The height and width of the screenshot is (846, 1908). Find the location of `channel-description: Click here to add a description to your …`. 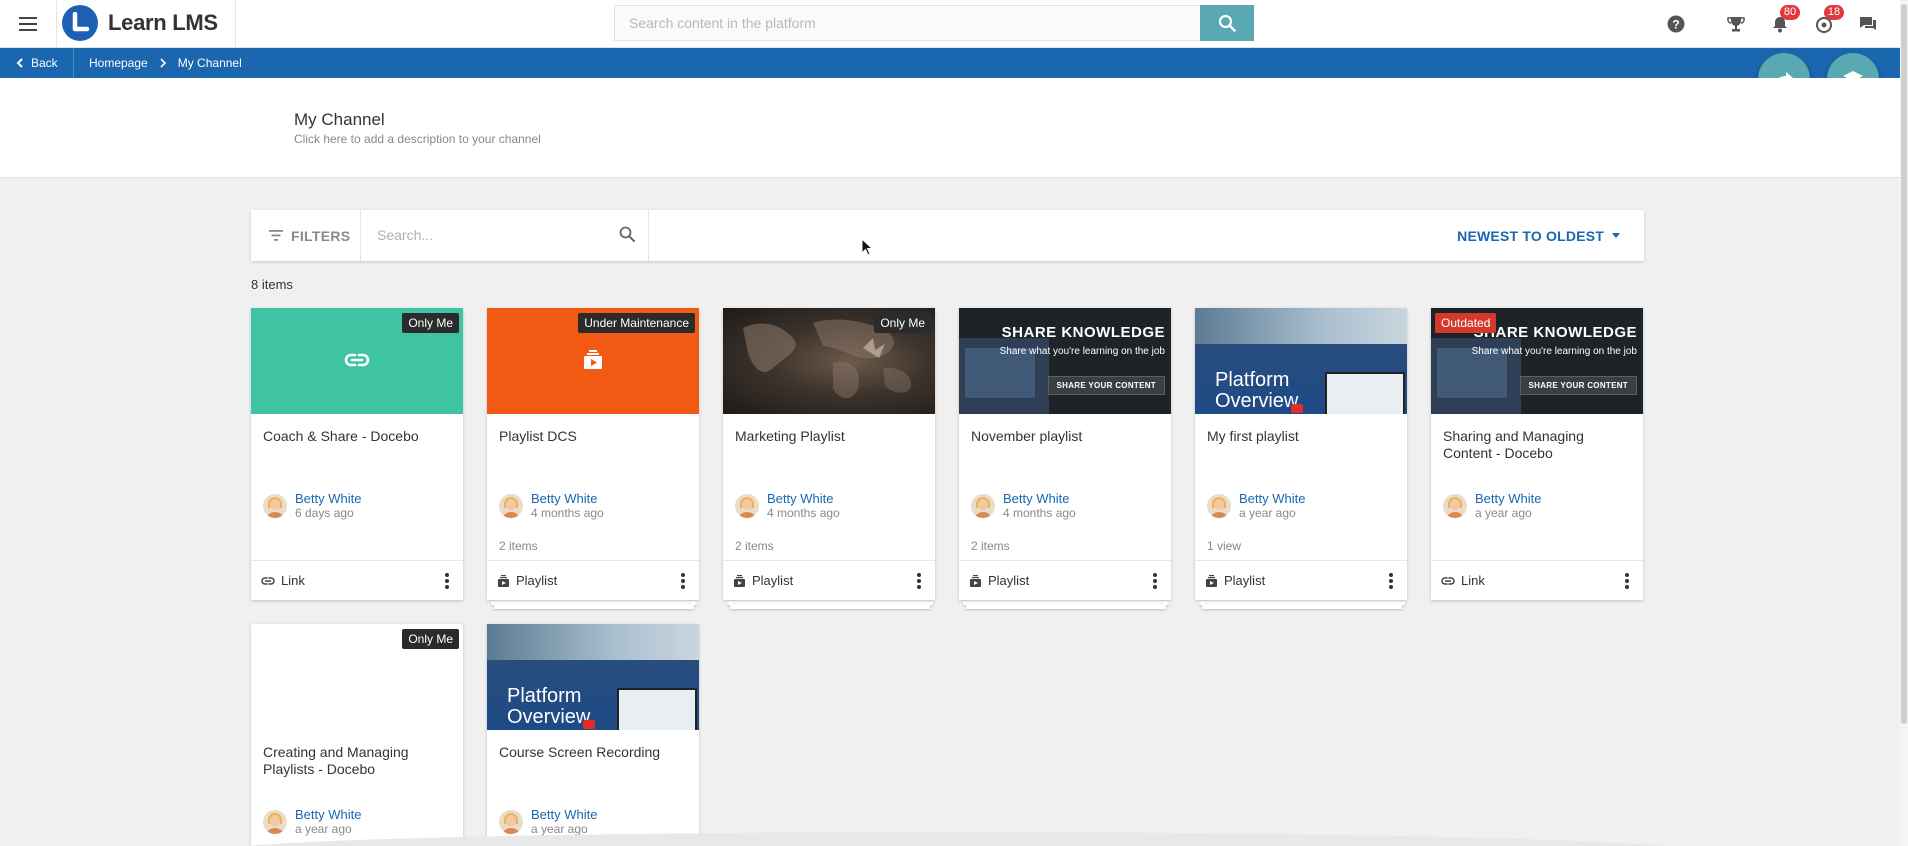

channel-description: Click here to add a description to your … is located at coordinates (417, 139).